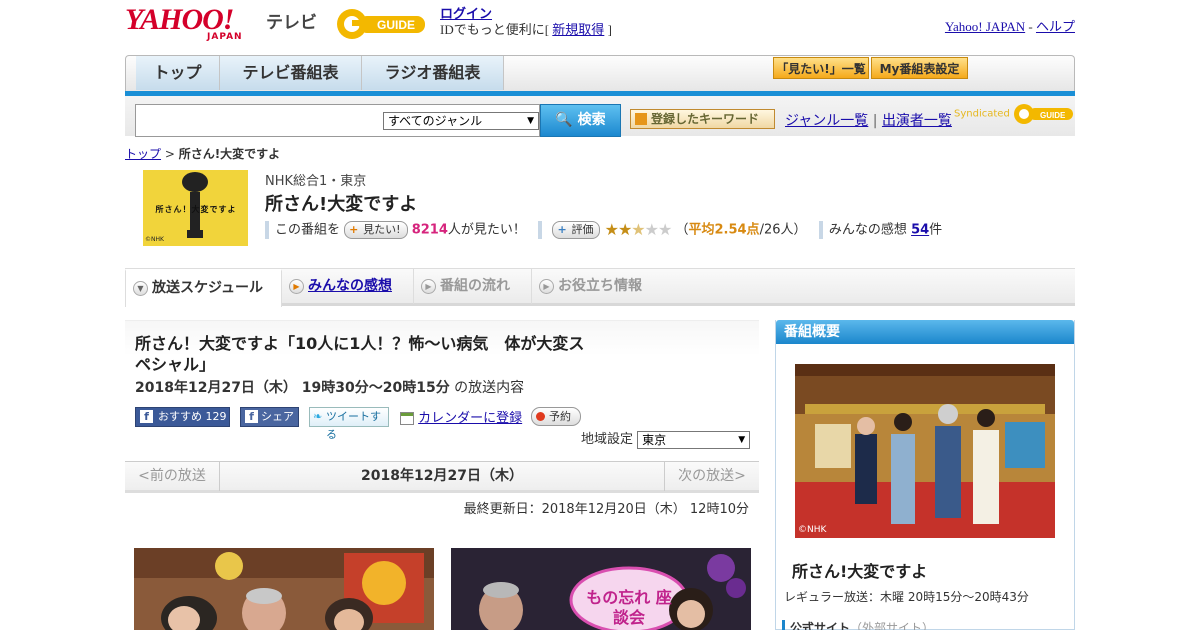 The height and width of the screenshot is (630, 1200). What do you see at coordinates (724, 230) in the screenshot?
I see `rating-average: 平均2.54点` at bounding box center [724, 230].